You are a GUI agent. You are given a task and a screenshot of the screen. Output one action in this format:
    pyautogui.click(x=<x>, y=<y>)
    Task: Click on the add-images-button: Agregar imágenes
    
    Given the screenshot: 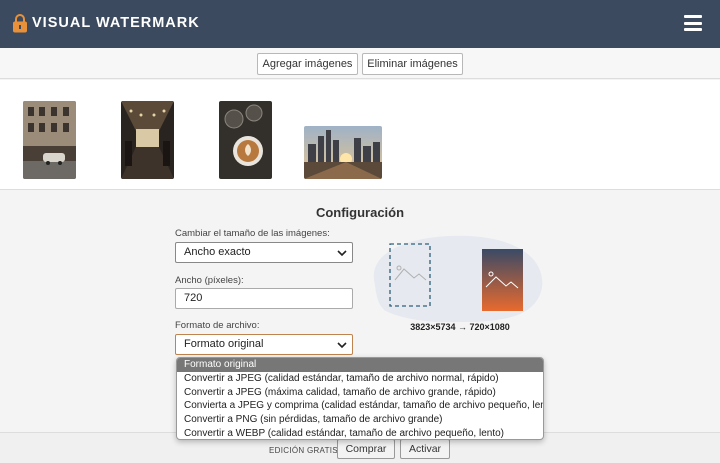 What is the action you would take?
    pyautogui.click(x=307, y=64)
    